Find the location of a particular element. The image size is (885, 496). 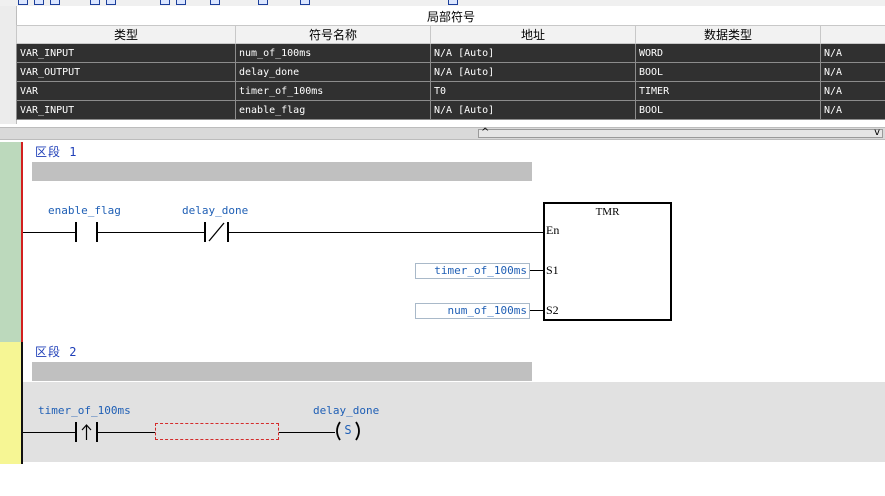

cell-symbol-name: num_of_100ms is located at coordinates (333, 53).